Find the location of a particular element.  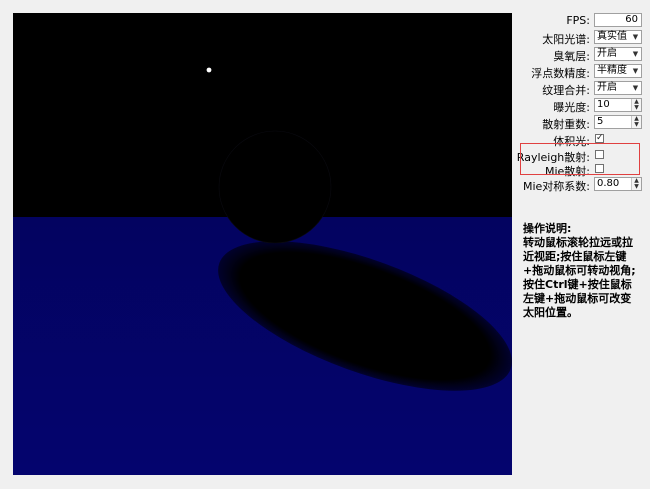

highlight-box is located at coordinates (580, 159).